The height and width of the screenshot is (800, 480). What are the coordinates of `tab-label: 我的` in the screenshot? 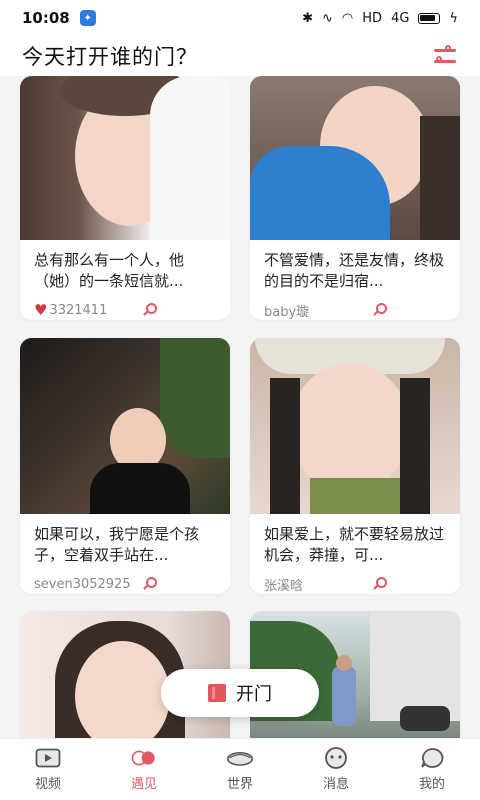 It's located at (431, 784).